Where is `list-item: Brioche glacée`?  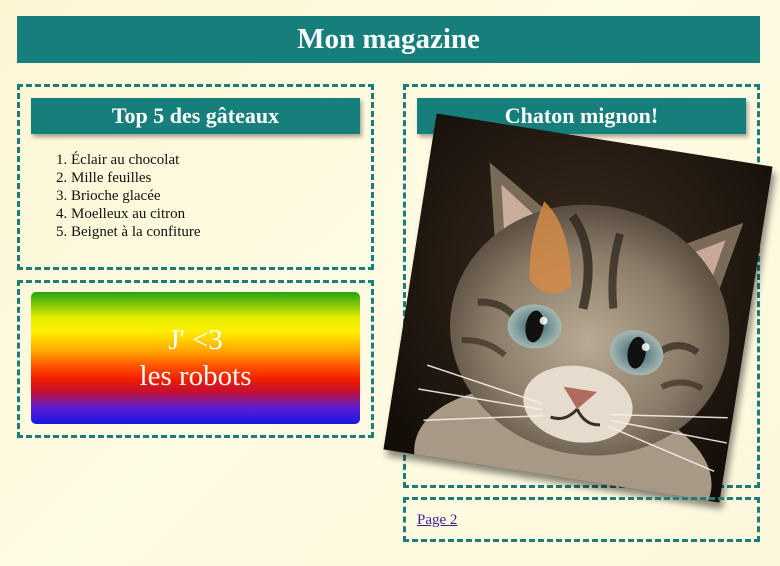
list-item: Brioche glacée is located at coordinates (136, 196).